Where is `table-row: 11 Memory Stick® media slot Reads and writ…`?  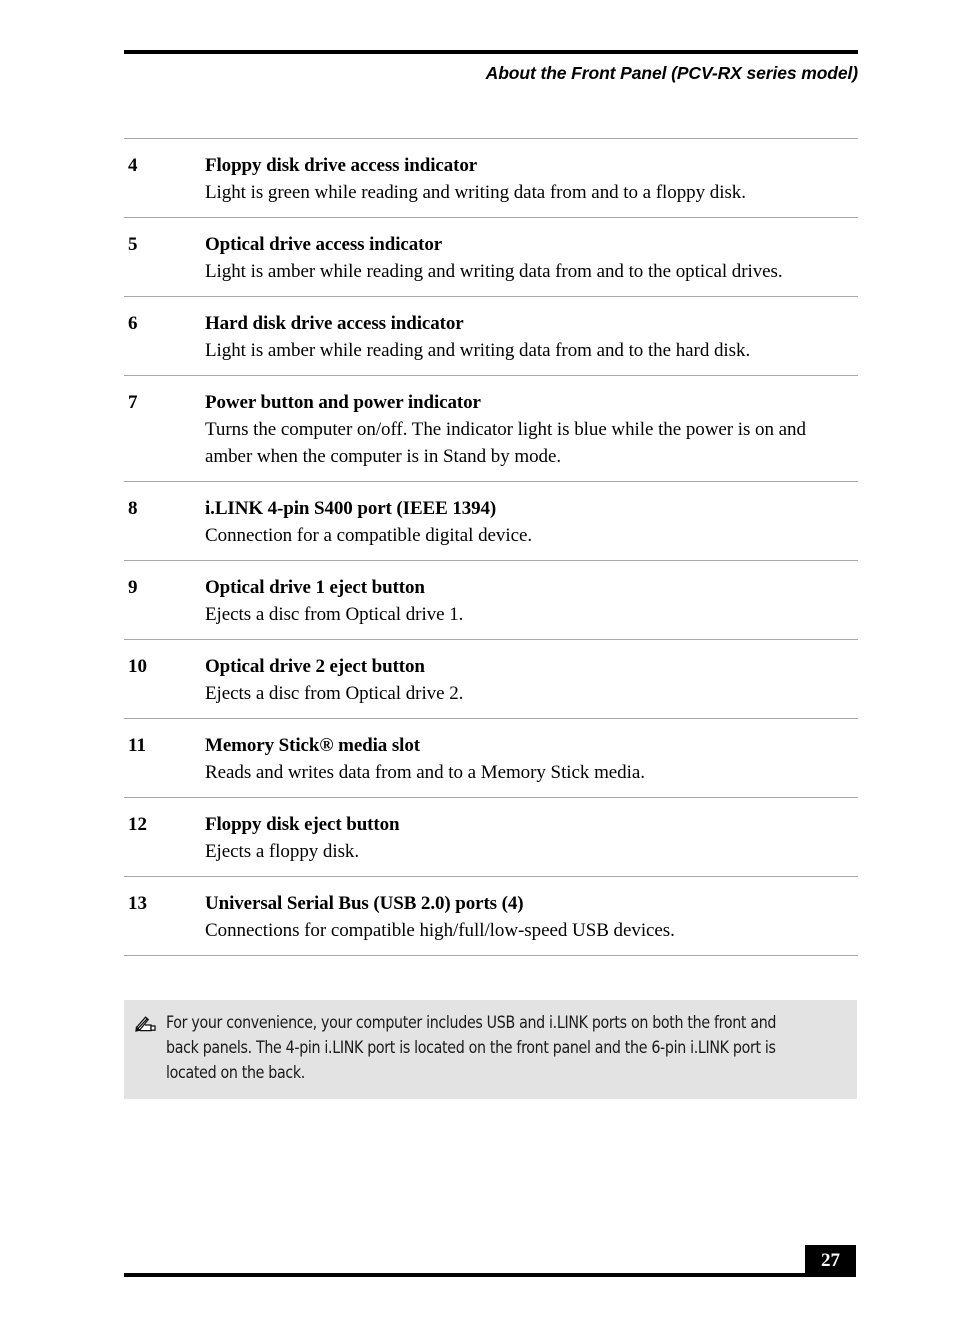
table-row: 11 Memory Stick® media slot Reads and writ… is located at coordinates (491, 757).